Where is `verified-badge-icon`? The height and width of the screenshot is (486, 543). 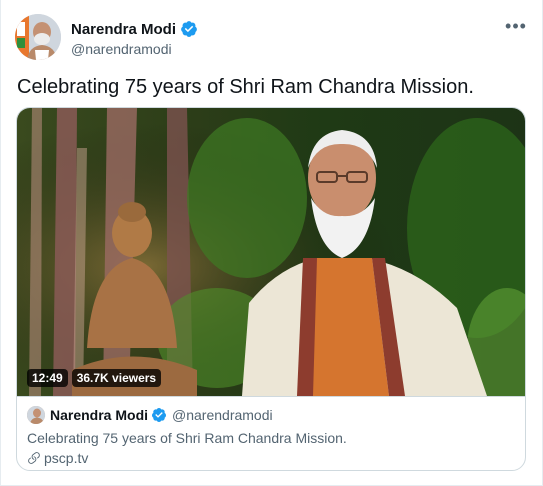
verified-badge-icon is located at coordinates (189, 29).